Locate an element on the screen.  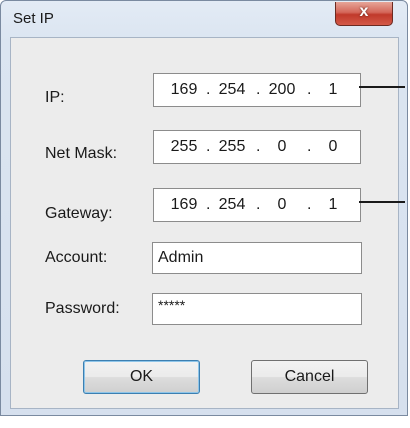
ok-button: OK is located at coordinates (141, 377).